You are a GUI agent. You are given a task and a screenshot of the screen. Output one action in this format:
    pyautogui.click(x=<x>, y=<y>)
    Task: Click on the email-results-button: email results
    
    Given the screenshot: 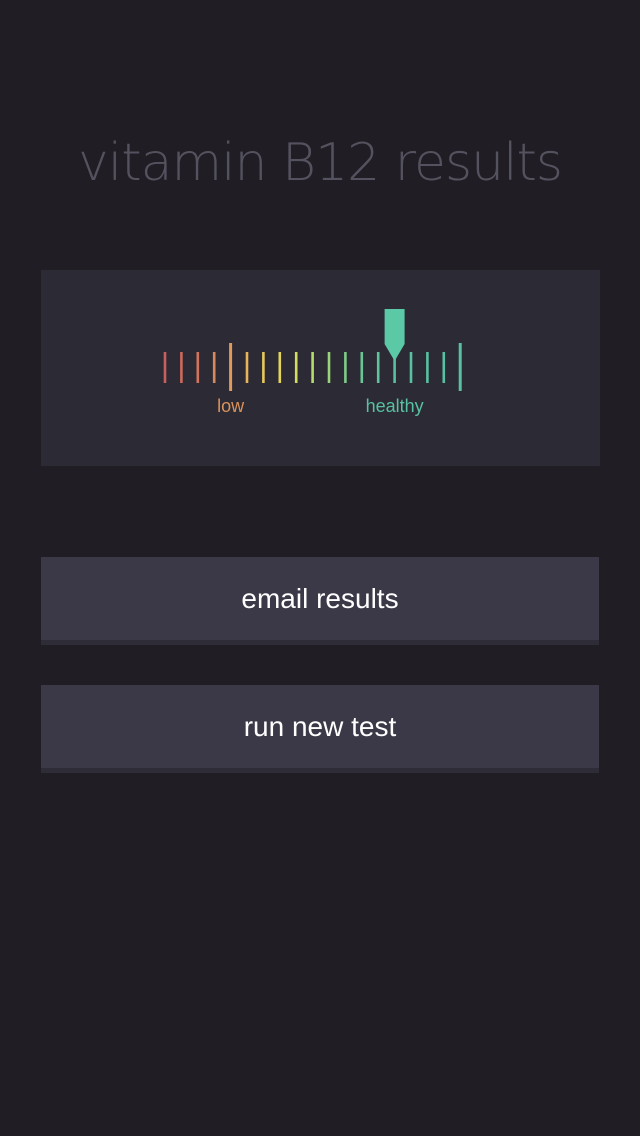 What is the action you would take?
    pyautogui.click(x=320, y=601)
    